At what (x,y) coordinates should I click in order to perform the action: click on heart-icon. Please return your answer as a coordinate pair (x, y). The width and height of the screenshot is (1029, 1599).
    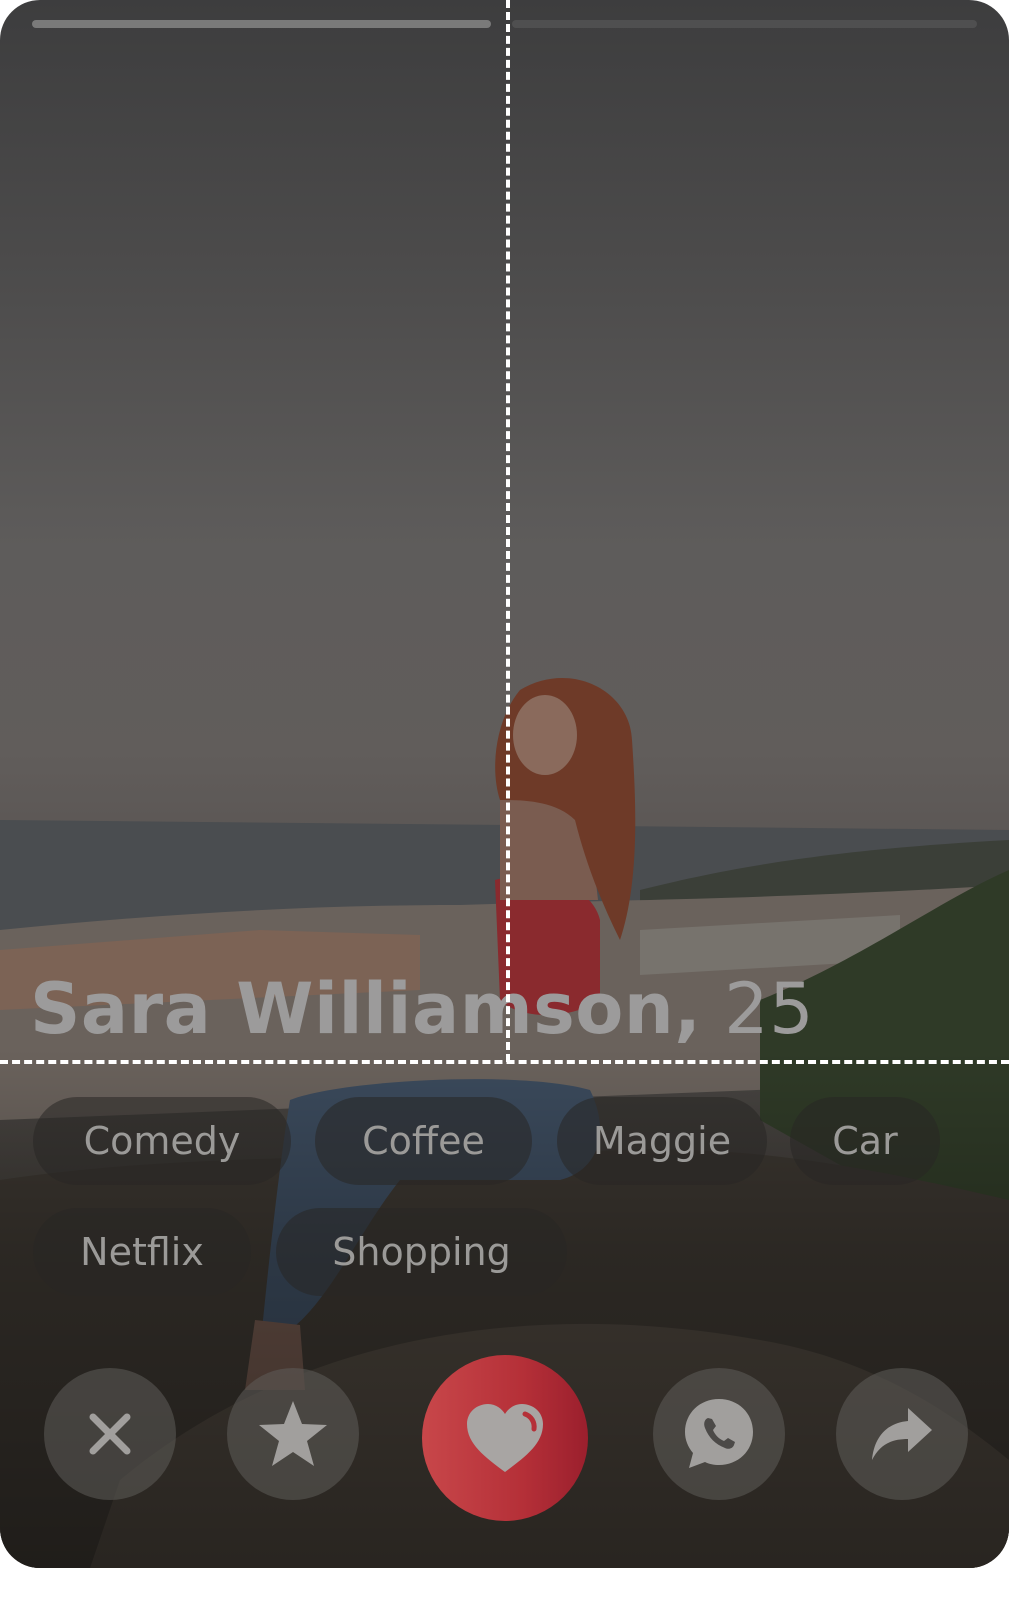
    Looking at the image, I should click on (505, 1438).